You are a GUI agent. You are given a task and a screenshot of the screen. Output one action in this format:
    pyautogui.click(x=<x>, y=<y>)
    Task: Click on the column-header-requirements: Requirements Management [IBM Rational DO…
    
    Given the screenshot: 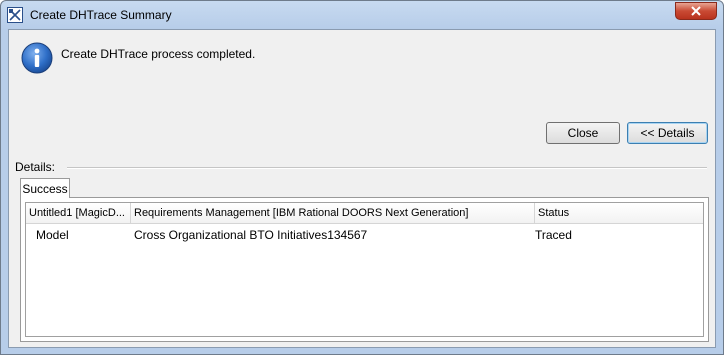 What is the action you would take?
    pyautogui.click(x=333, y=213)
    